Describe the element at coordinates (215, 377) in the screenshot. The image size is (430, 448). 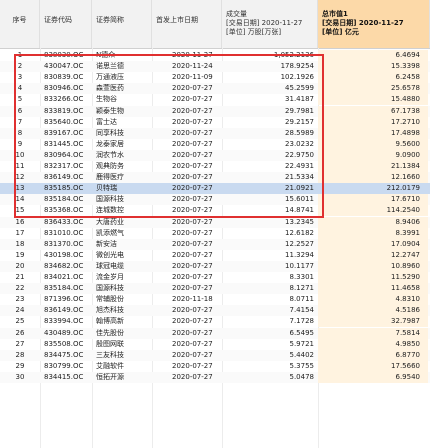
I see `table-row: 30 834415.OC 恒拓开源 2020-07-27 5.0478 6.9540` at that location.